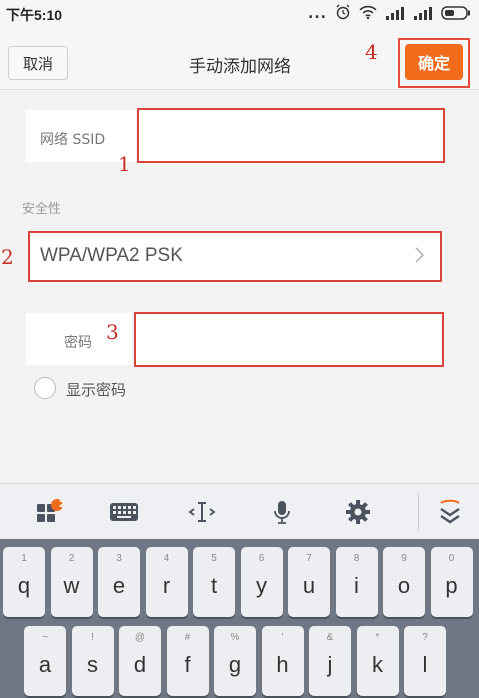  What do you see at coordinates (404, 558) in the screenshot?
I see `key-hint: 9` at bounding box center [404, 558].